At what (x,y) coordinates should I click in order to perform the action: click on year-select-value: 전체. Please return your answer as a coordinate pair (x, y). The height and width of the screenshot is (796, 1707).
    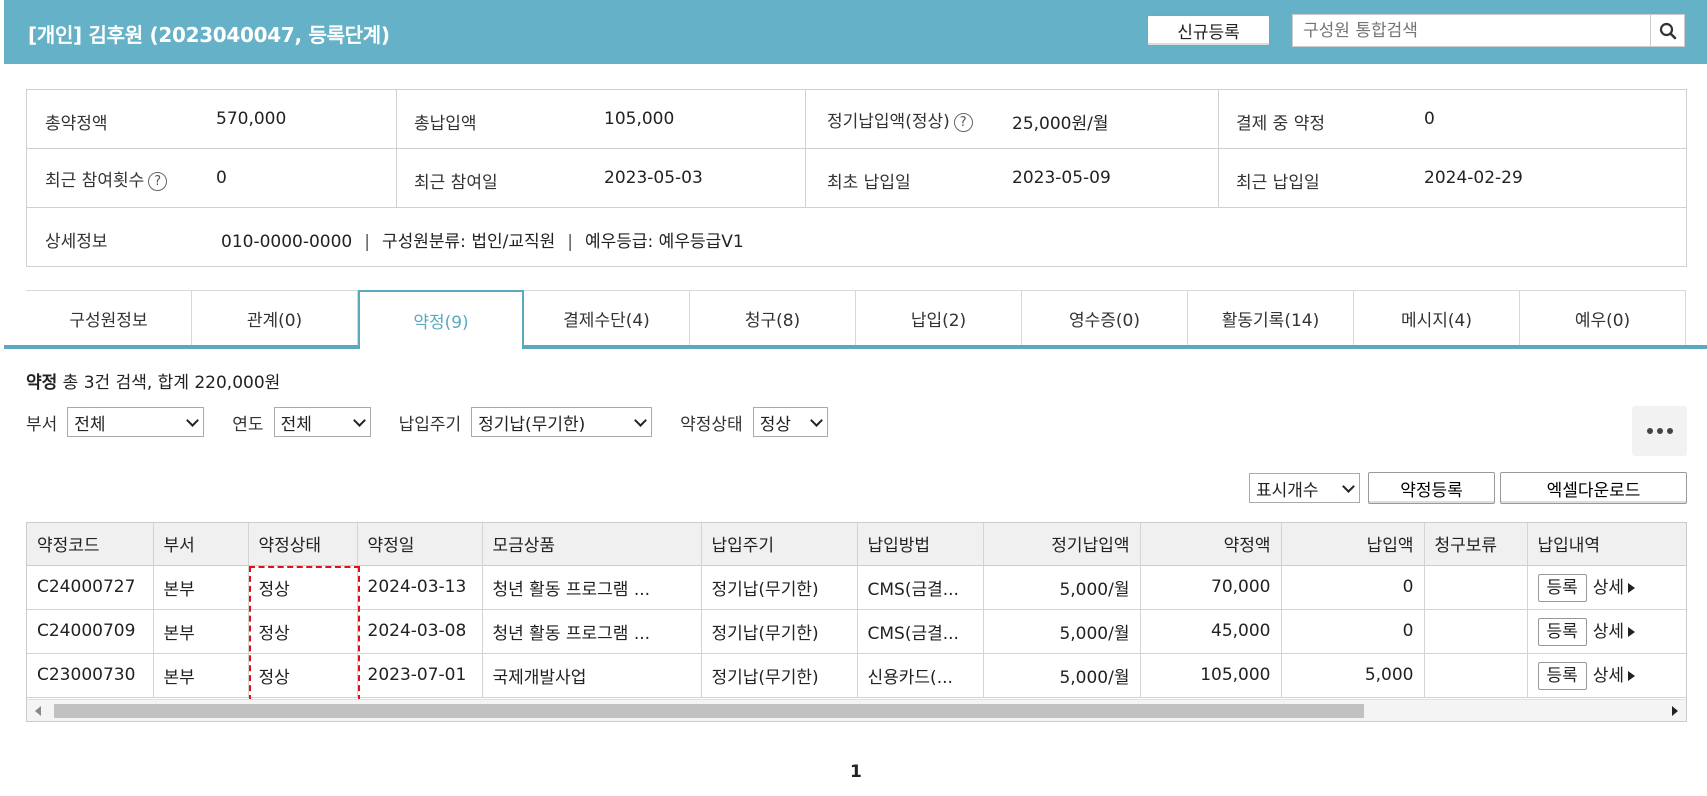
    Looking at the image, I should click on (296, 424).